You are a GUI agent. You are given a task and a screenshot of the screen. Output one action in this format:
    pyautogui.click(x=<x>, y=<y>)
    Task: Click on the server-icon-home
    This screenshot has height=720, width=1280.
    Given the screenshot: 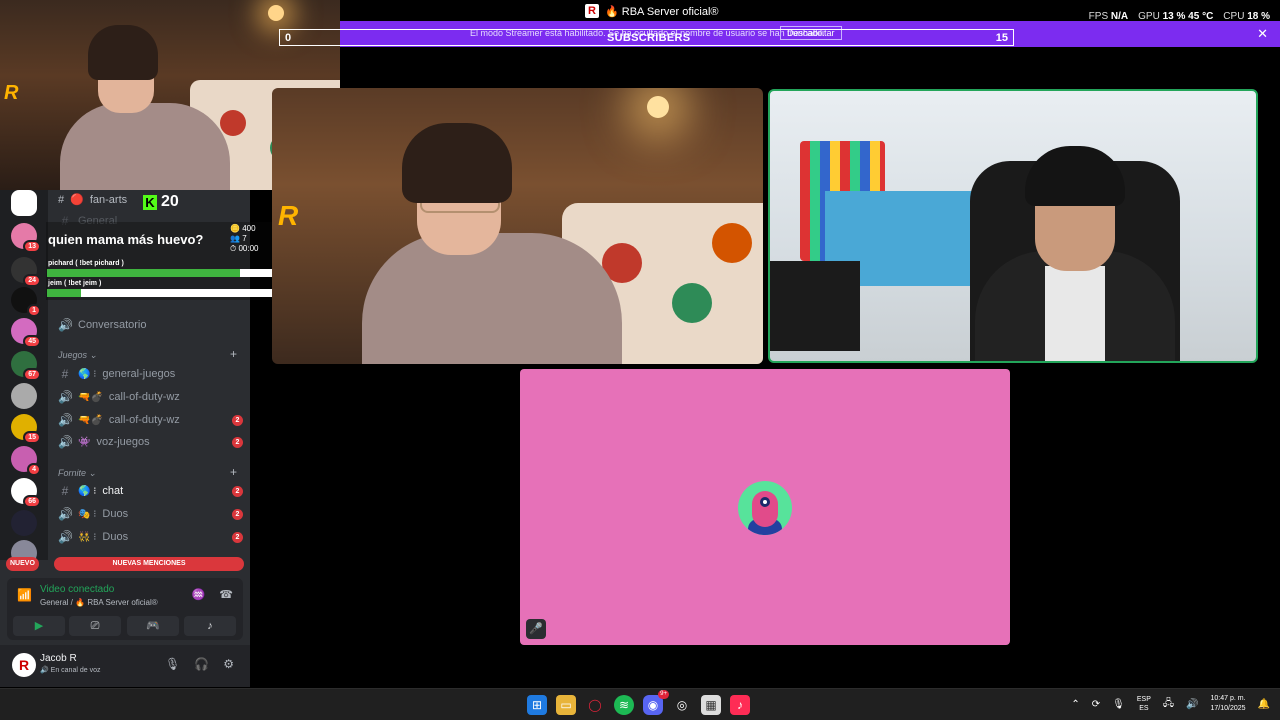 What is the action you would take?
    pyautogui.click(x=24, y=203)
    